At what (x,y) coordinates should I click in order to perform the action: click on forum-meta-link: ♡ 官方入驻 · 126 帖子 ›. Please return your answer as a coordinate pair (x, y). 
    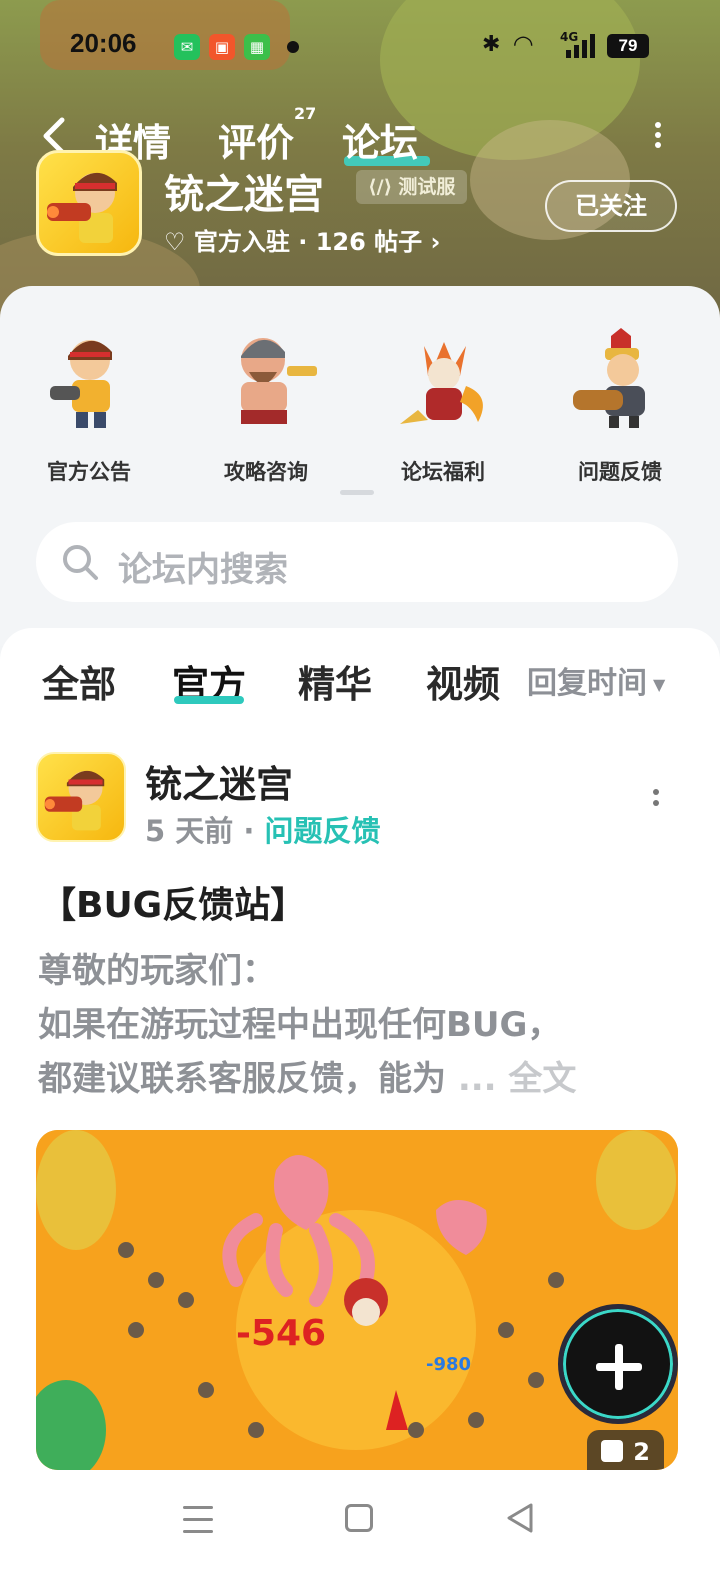
    Looking at the image, I should click on (302, 239).